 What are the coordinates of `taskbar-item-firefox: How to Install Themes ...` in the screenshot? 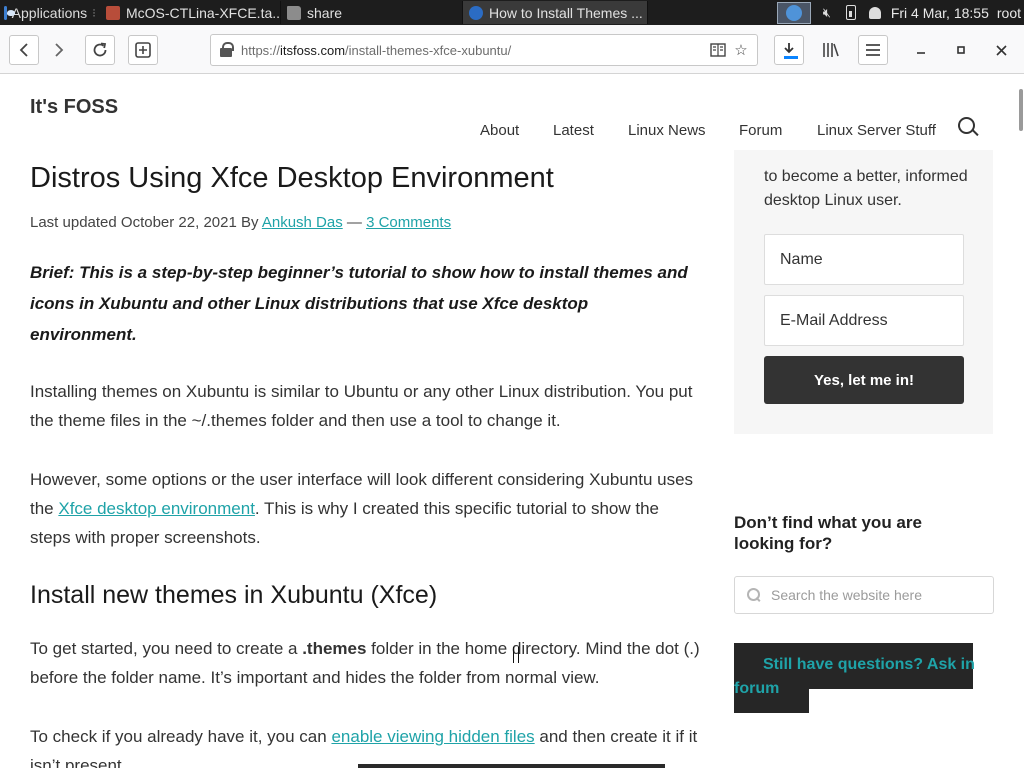 It's located at (555, 12).